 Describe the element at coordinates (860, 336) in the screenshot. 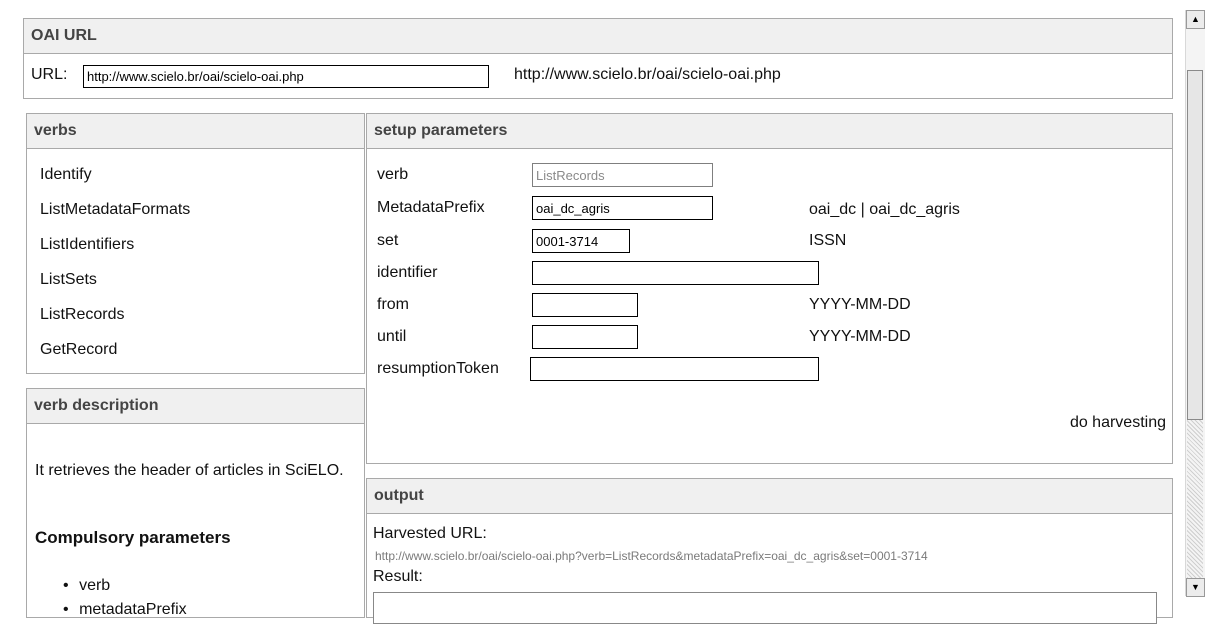

I see `until-hint: YYYY-MM-DD` at that location.